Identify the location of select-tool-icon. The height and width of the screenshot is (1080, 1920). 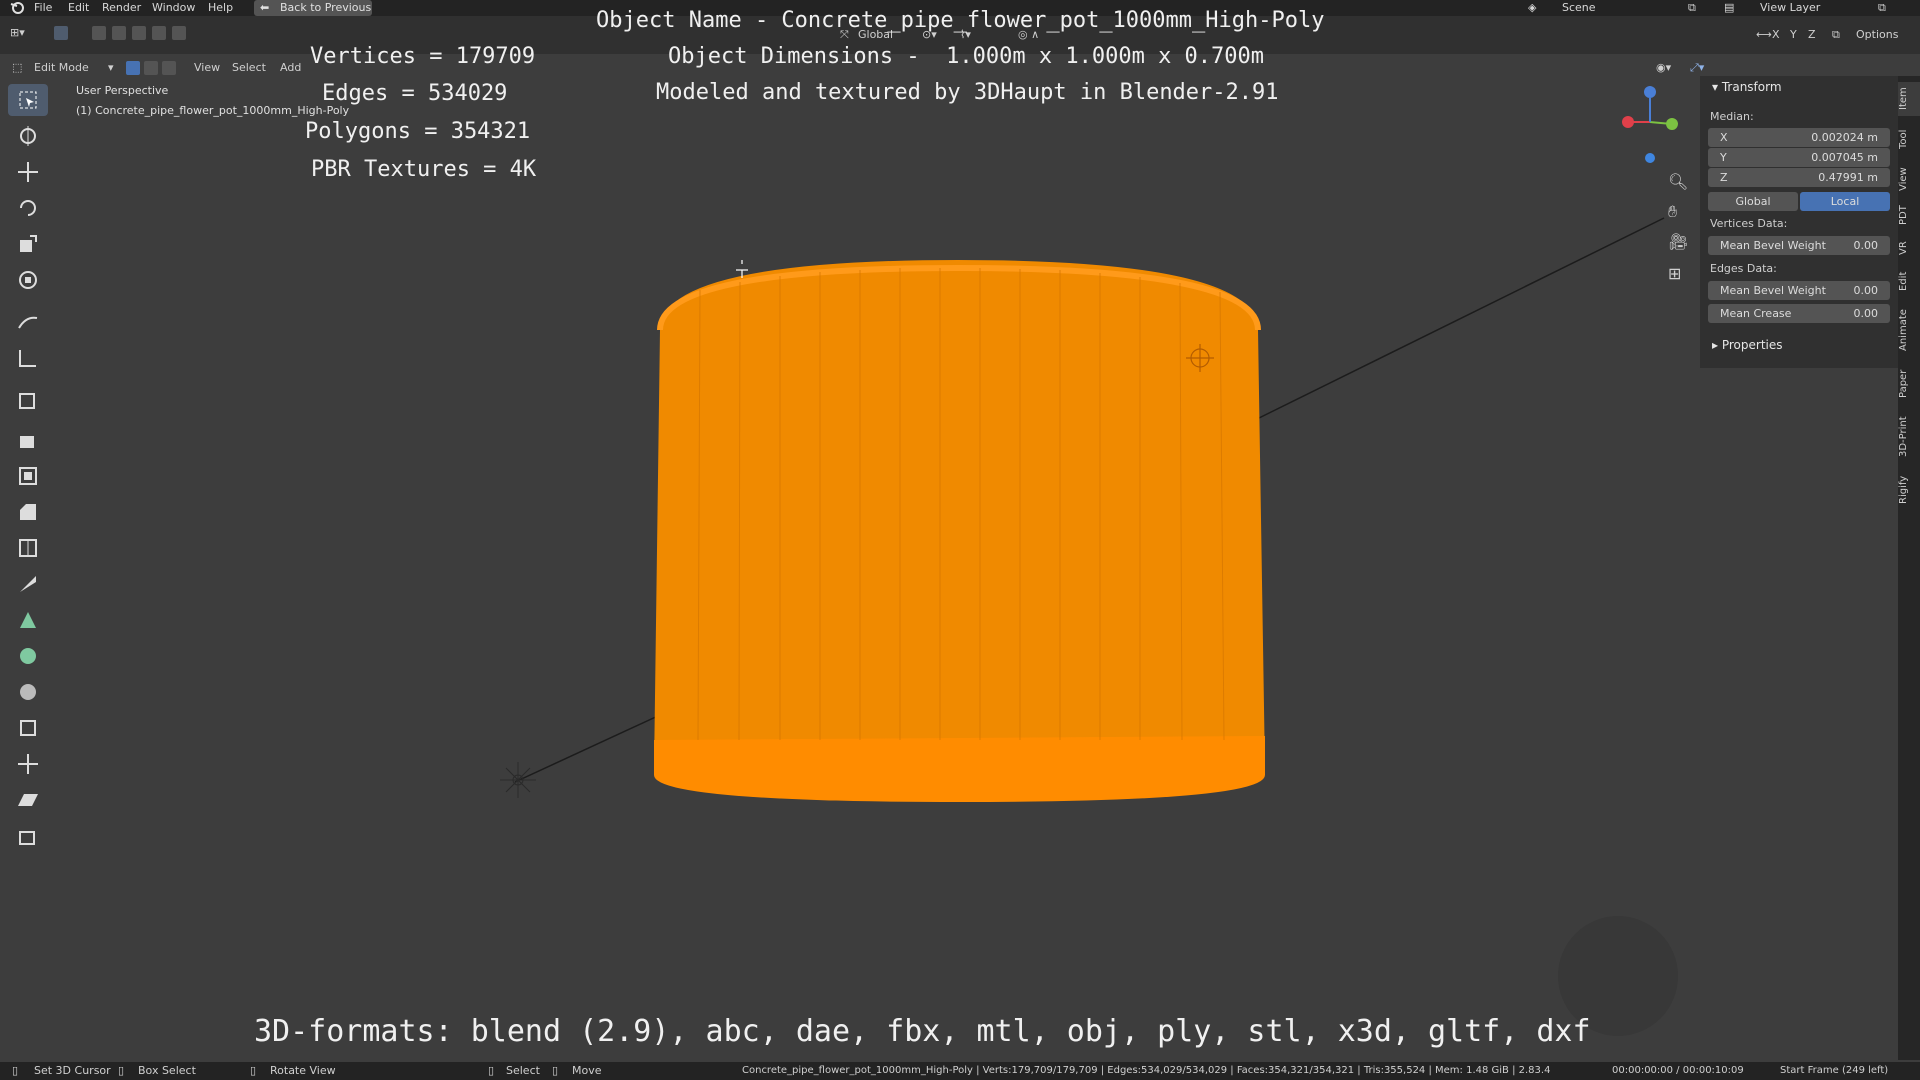
(61, 33).